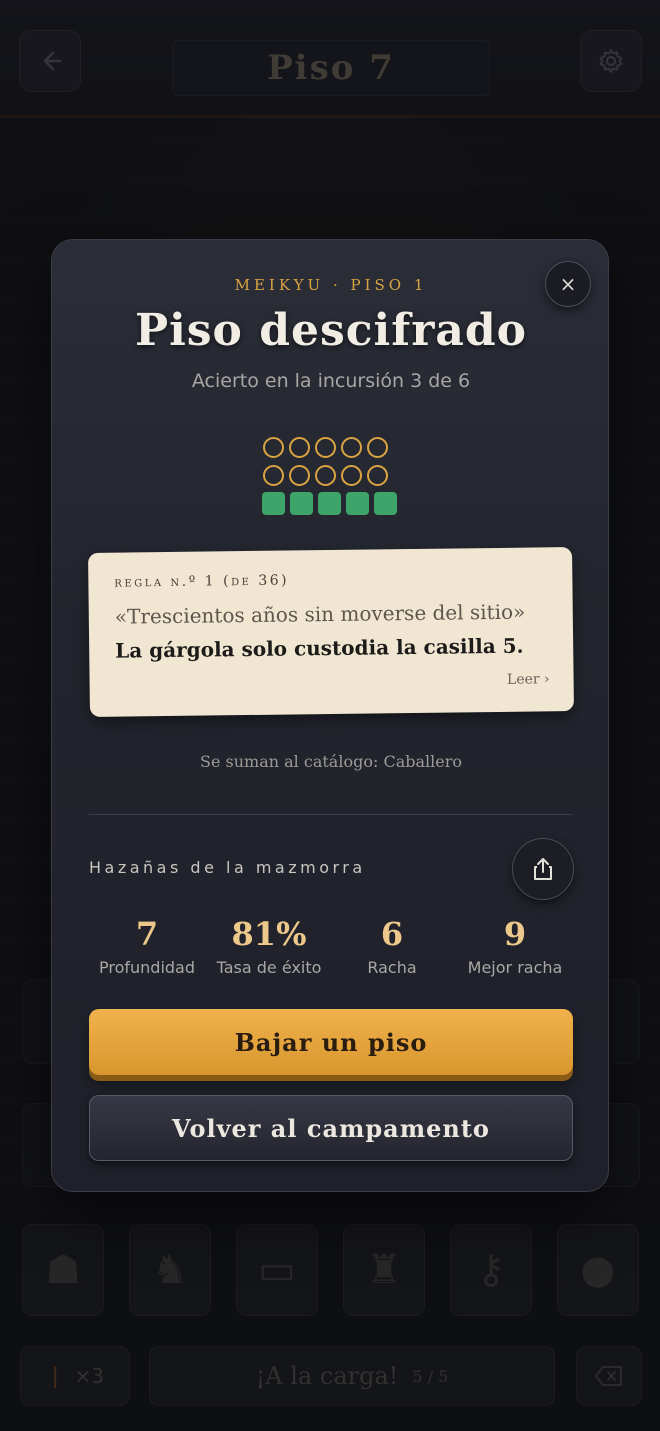  What do you see at coordinates (331, 814) in the screenshot?
I see `divider` at bounding box center [331, 814].